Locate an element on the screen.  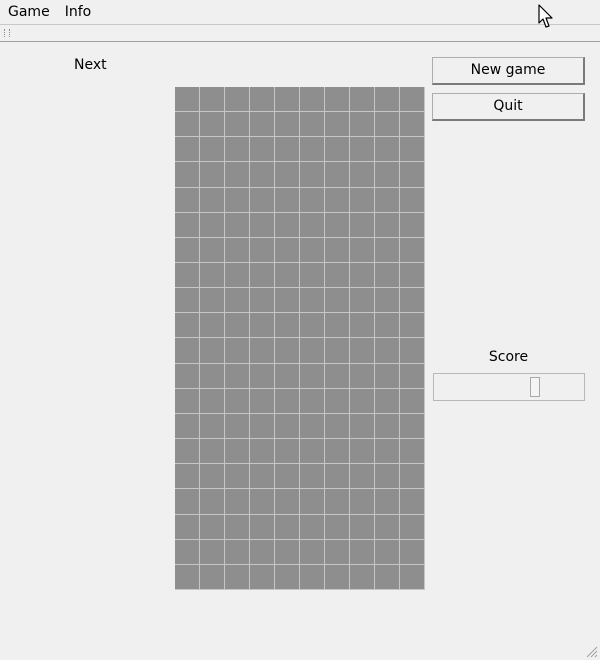
toolbar is located at coordinates (300, 33).